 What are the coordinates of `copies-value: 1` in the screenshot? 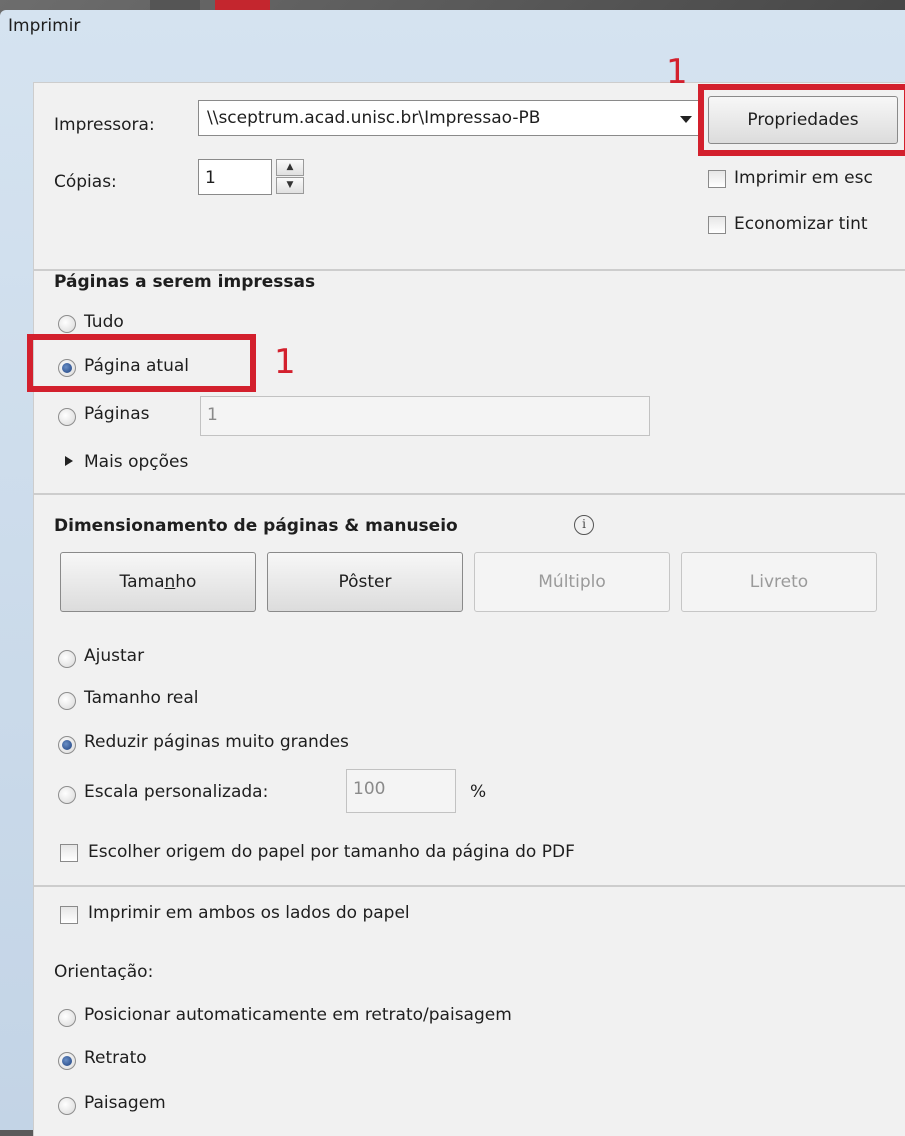 It's located at (210, 178).